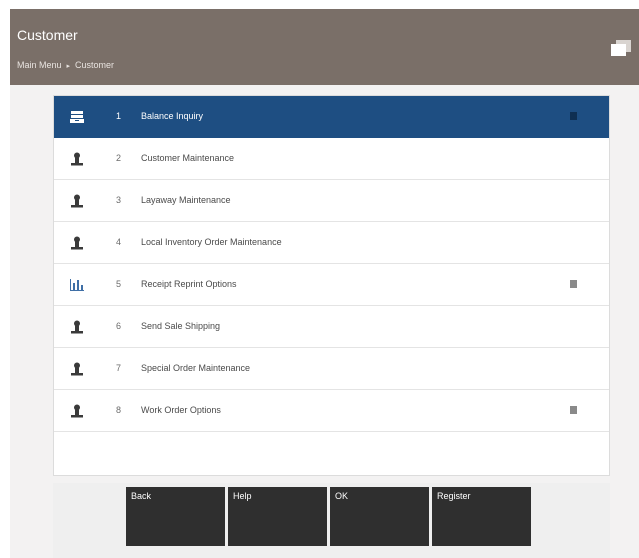 This screenshot has height=558, width=639. I want to click on header-bar: Customer Main Menu ▸ Customer, so click(324, 47).